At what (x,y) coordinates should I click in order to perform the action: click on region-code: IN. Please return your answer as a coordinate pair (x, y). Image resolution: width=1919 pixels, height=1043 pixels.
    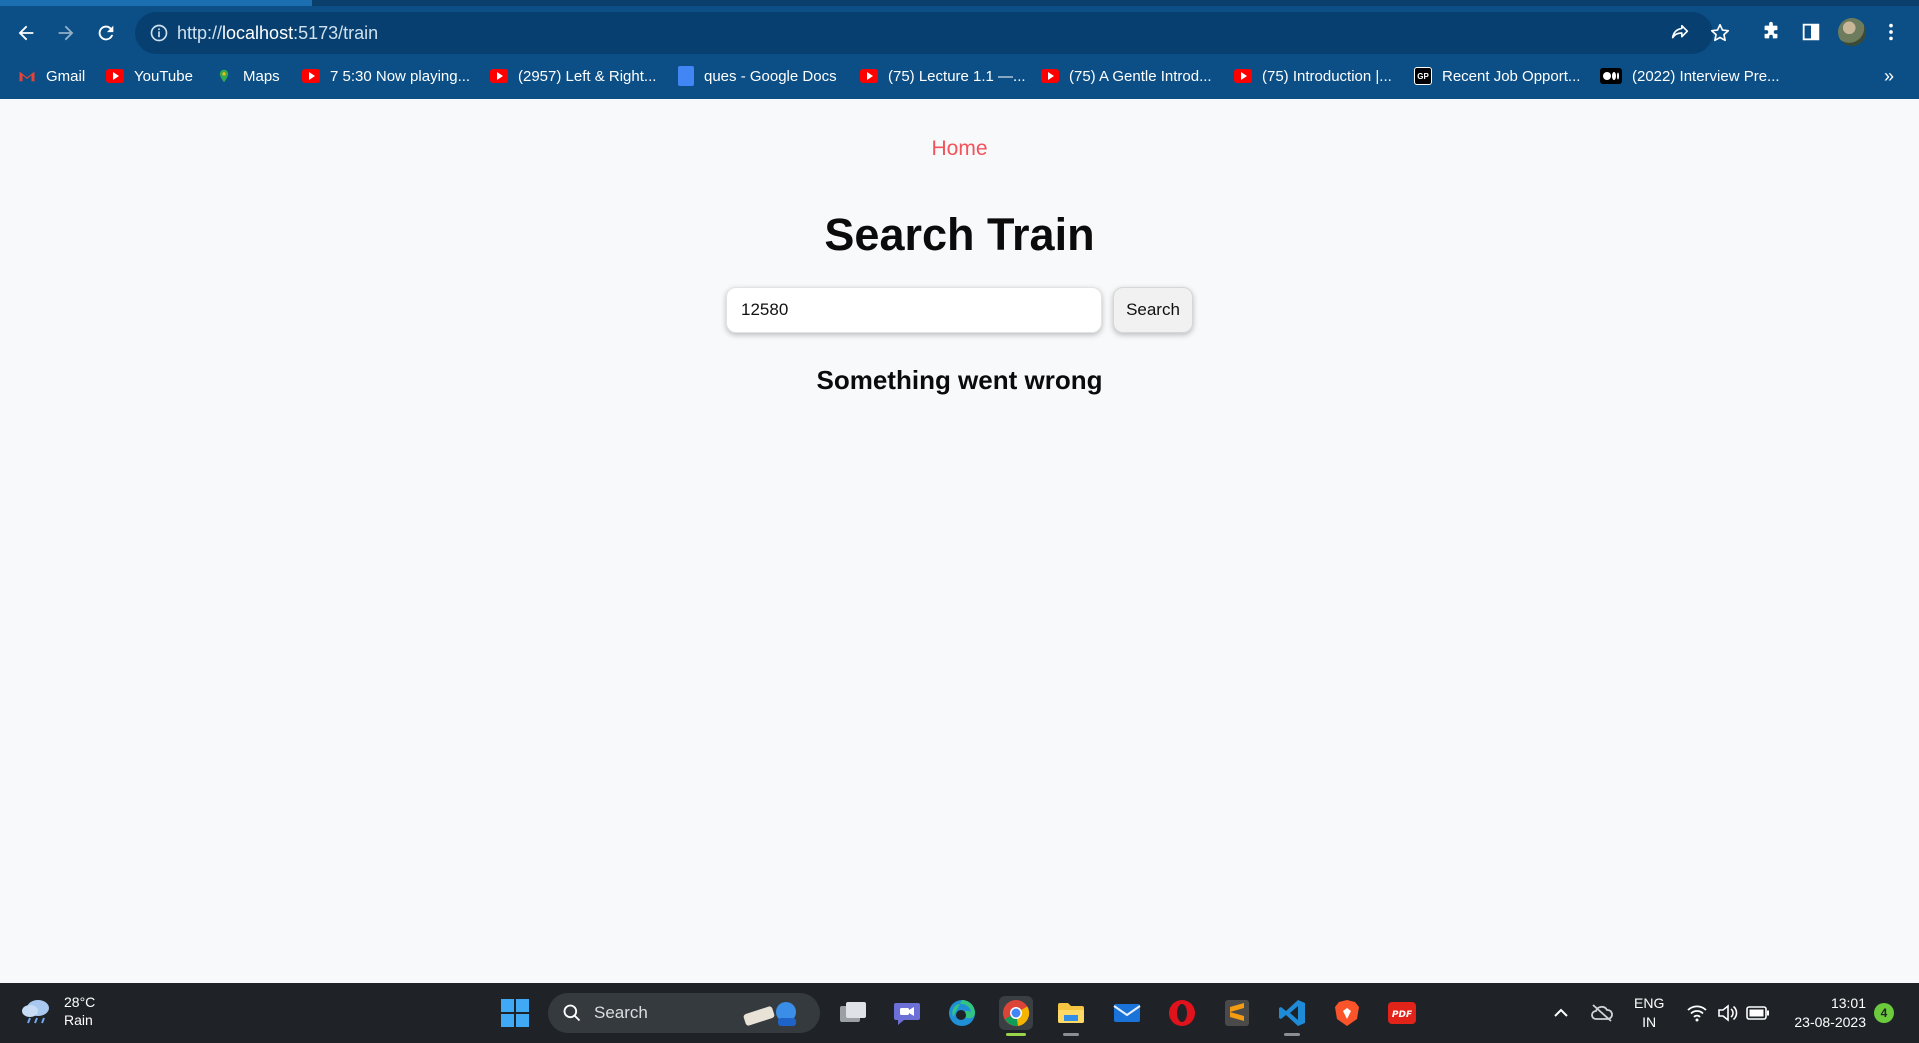
    Looking at the image, I should click on (1649, 1022).